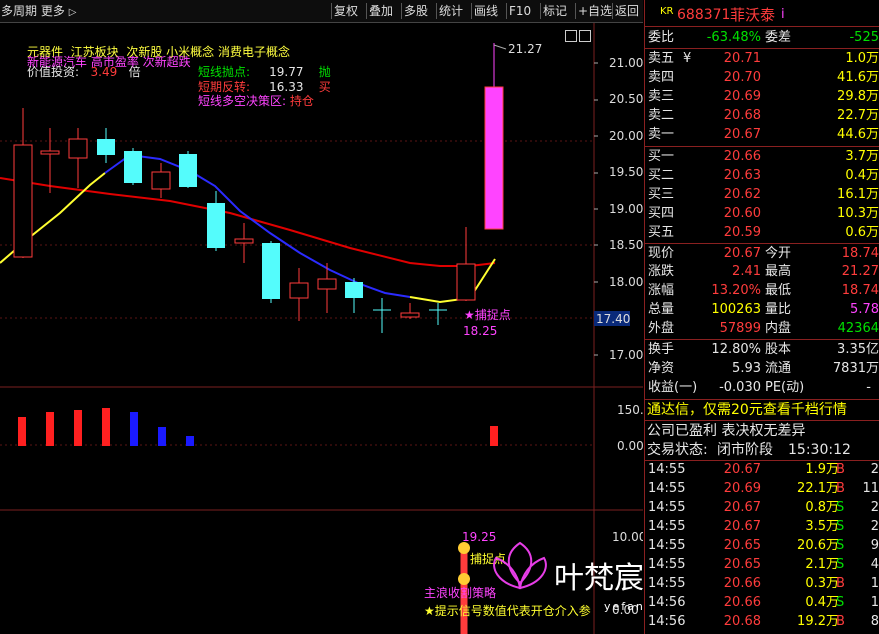 The height and width of the screenshot is (634, 879). I want to click on stat-row: 总量 100263 量比 5.78, so click(761, 310).